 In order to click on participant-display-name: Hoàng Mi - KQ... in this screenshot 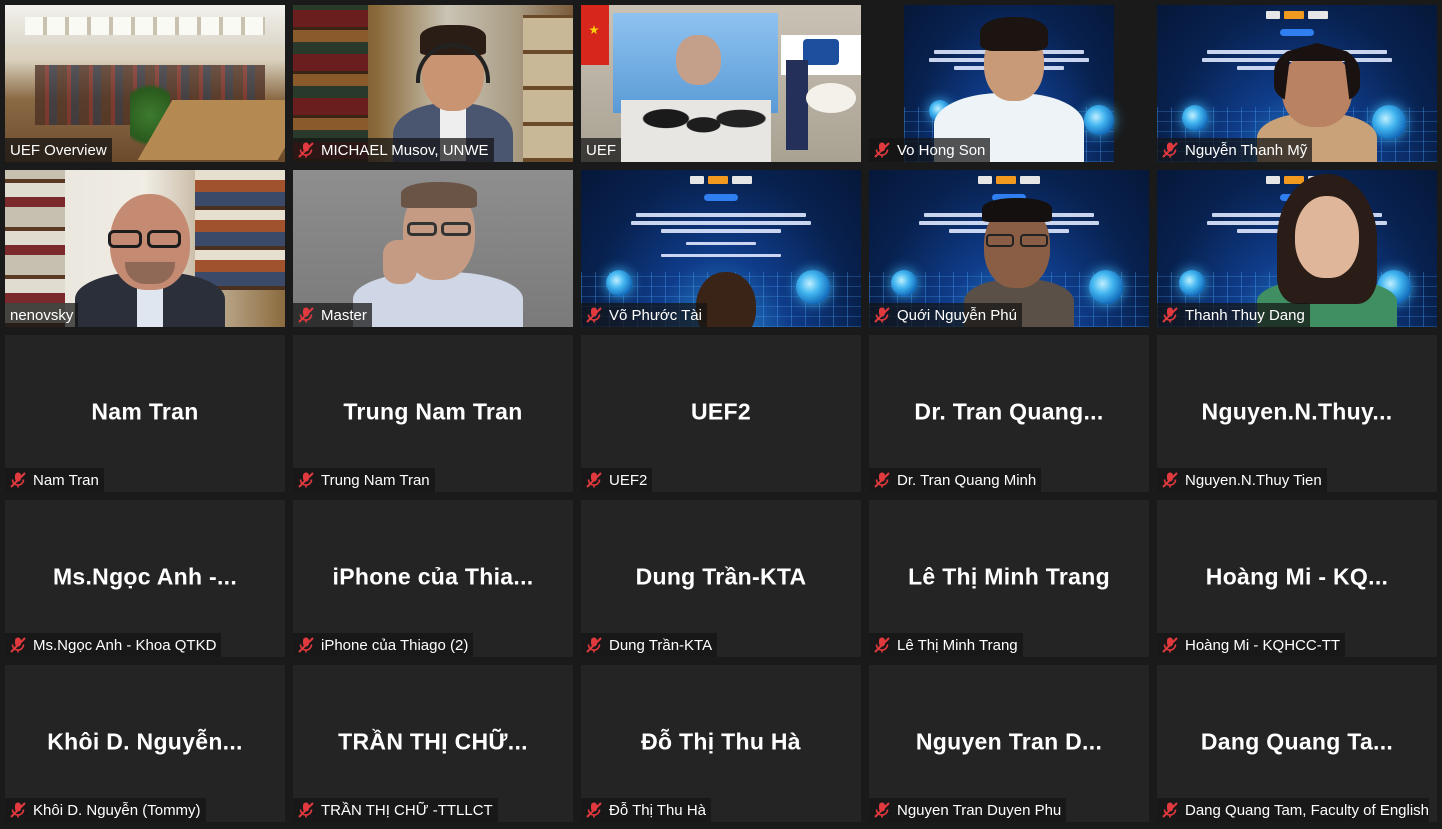, I will do `click(1297, 575)`.